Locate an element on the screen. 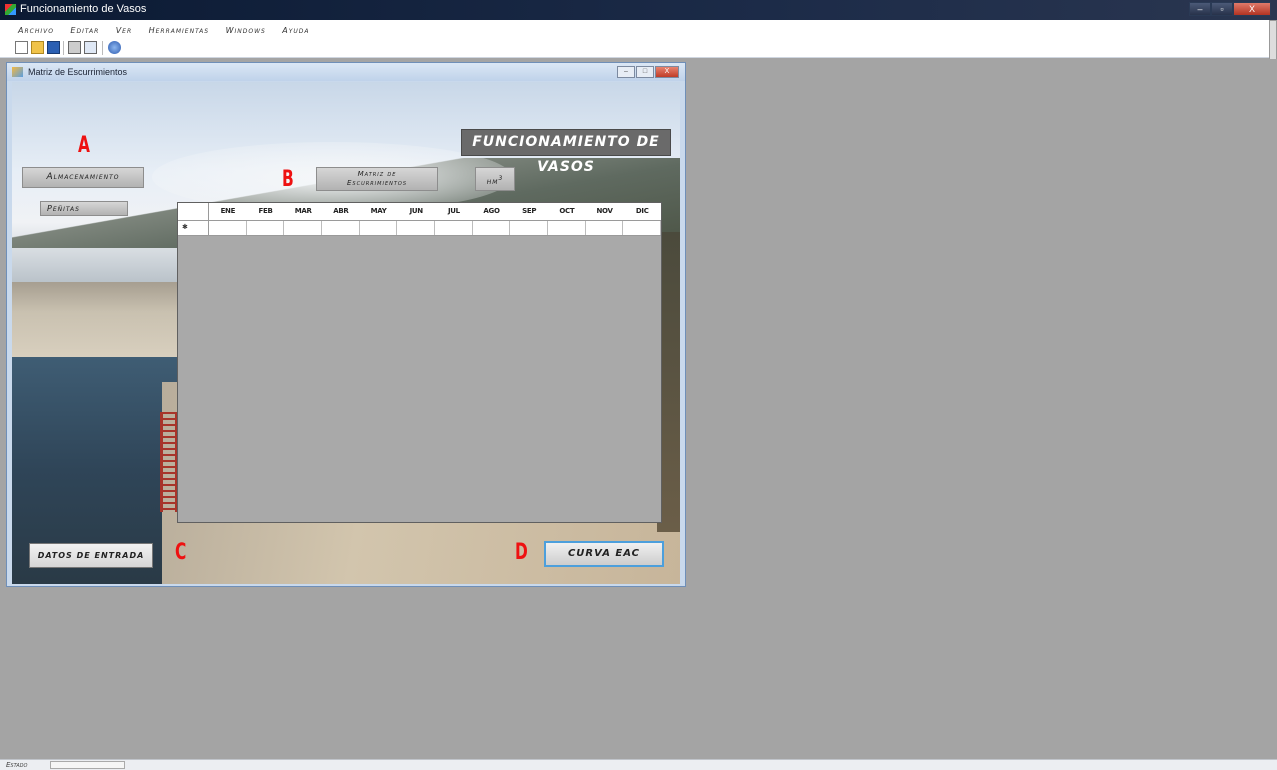 The height and width of the screenshot is (770, 1277). col-oct: OCT is located at coordinates (567, 211).